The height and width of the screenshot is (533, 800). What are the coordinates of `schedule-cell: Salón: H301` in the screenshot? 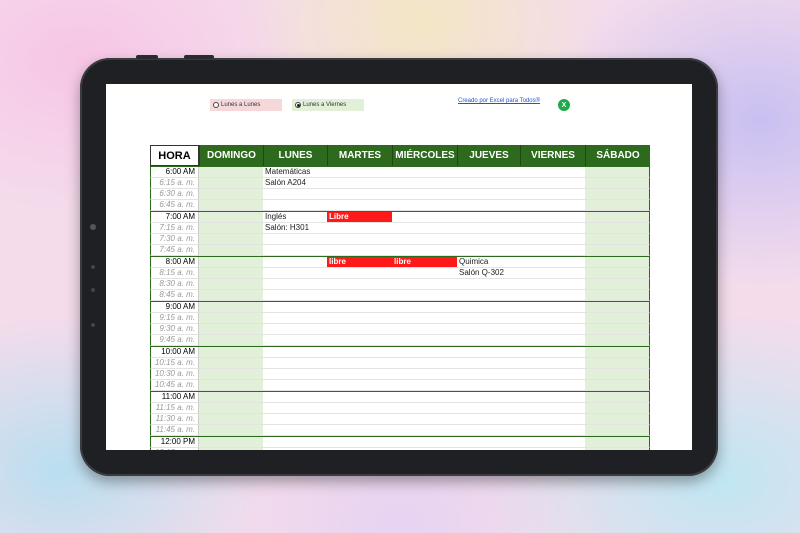 It's located at (295, 228).